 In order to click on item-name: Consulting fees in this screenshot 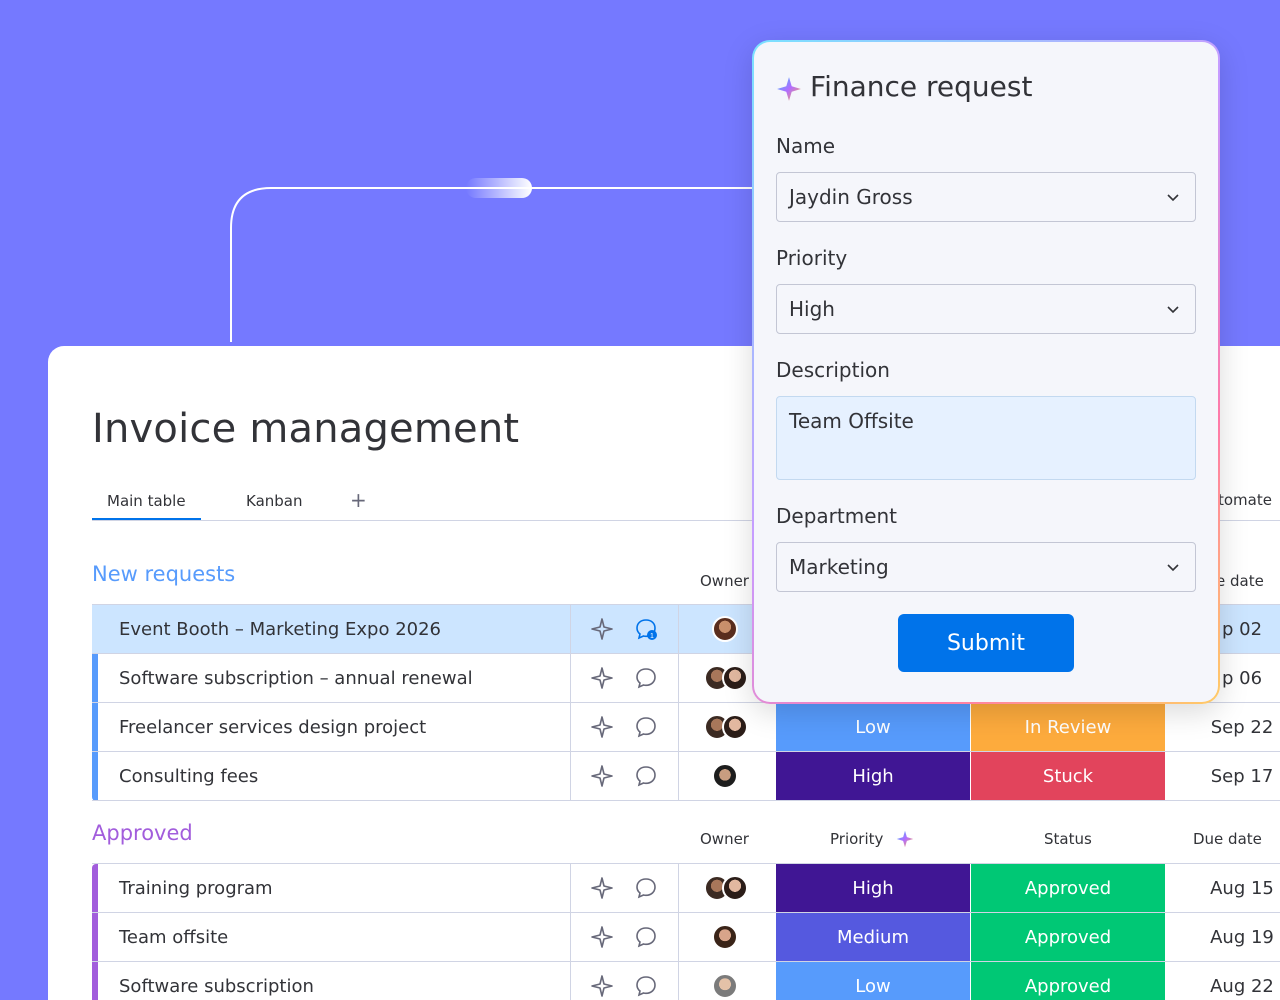, I will do `click(344, 776)`.